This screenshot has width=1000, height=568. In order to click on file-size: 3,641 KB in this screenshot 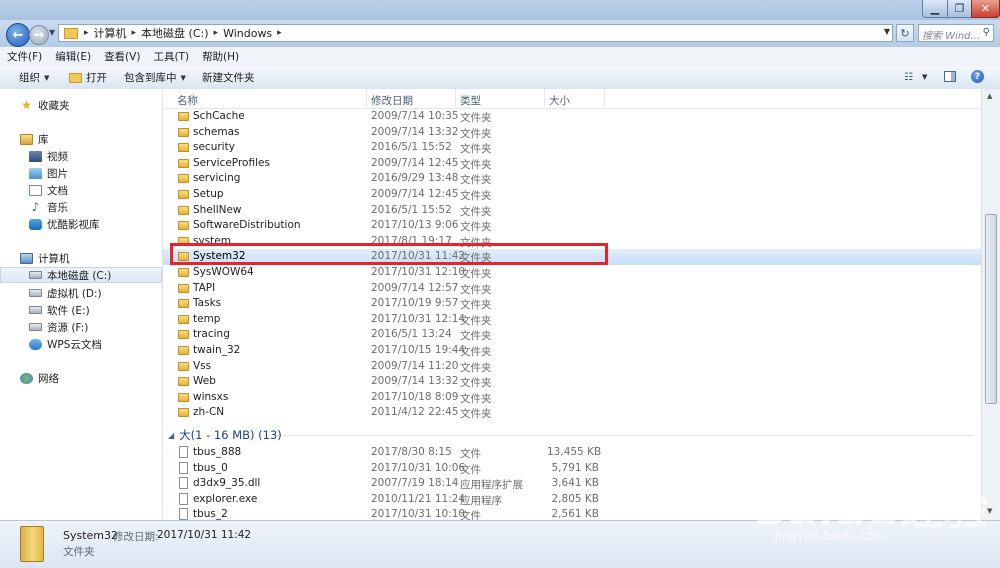, I will do `click(575, 483)`.